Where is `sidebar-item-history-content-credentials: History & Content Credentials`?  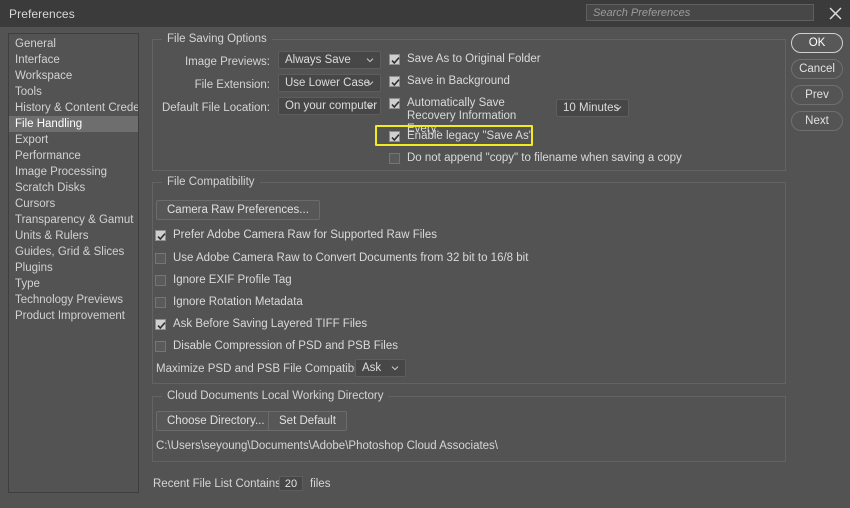 sidebar-item-history-content-credentials: History & Content Credentials is located at coordinates (73, 108).